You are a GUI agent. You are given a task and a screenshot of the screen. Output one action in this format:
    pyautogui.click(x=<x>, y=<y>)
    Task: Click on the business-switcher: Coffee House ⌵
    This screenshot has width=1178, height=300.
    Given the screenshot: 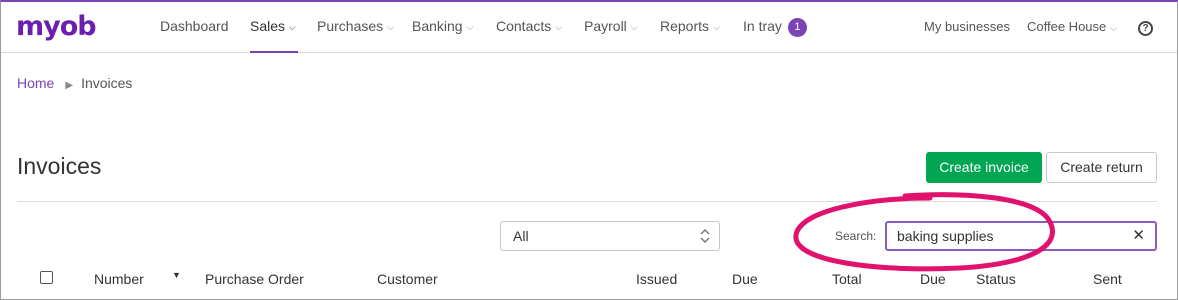 What is the action you would take?
    pyautogui.click(x=1072, y=27)
    